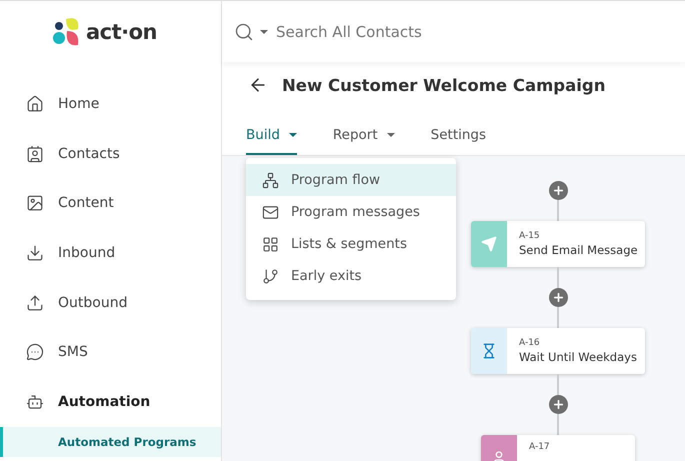 The image size is (685, 461). Describe the element at coordinates (35, 401) in the screenshot. I see `robot-icon` at that location.